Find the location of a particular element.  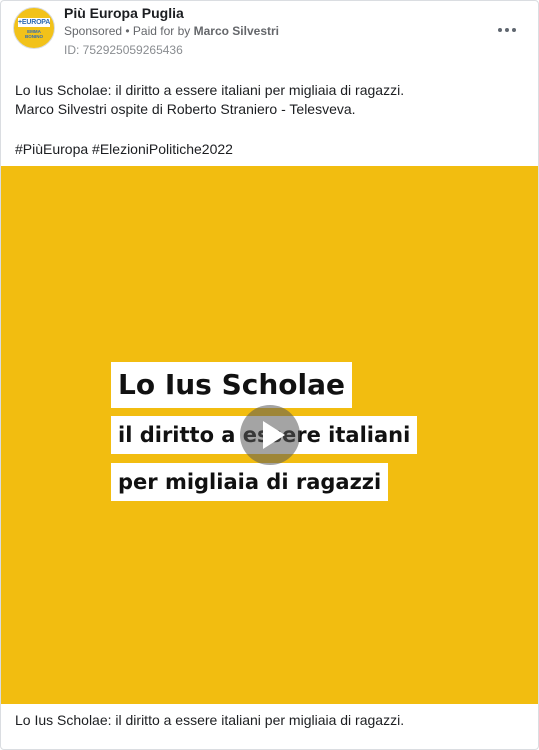

play-icon is located at coordinates (274, 435).